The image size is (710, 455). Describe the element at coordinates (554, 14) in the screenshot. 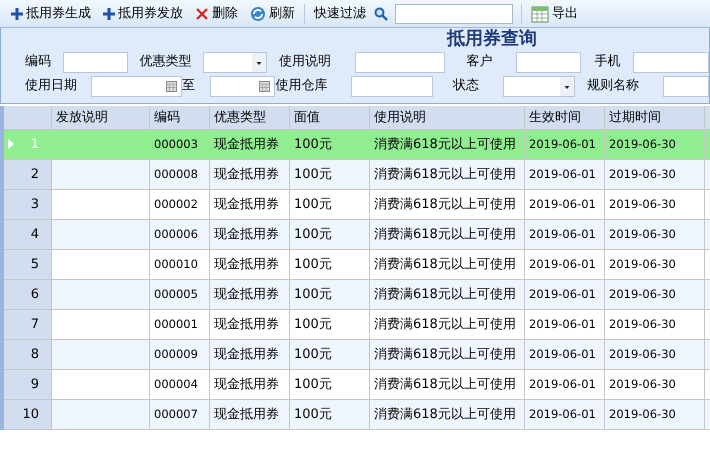

I see `toolbar-button: 导出` at that location.